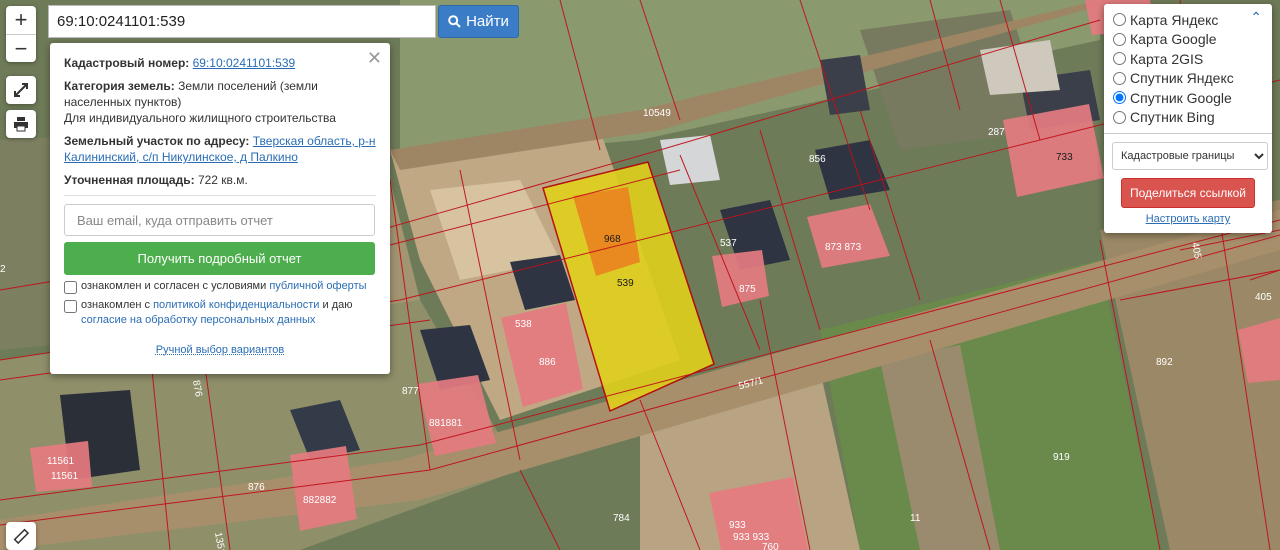 This screenshot has width=1280, height=550. Describe the element at coordinates (21, 20) in the screenshot. I see `zoom-in-button: +` at that location.